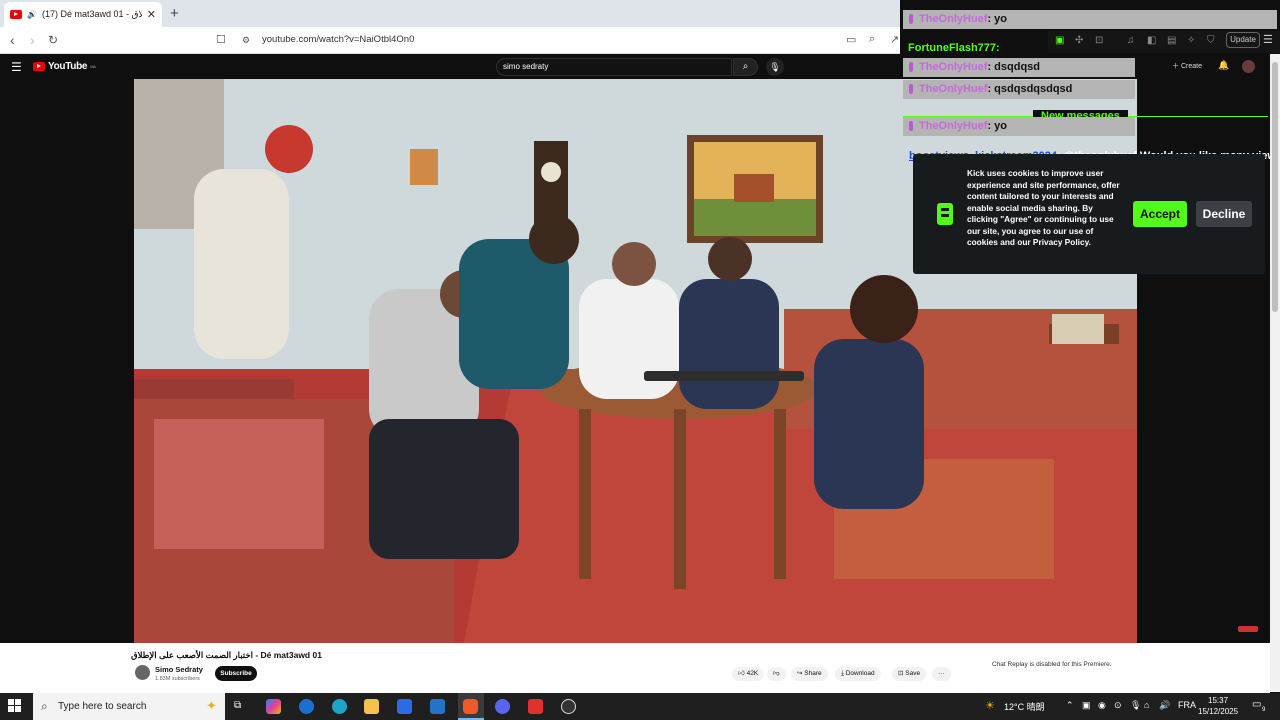  I want to click on url-field: youtube.com/watch?v=NaiOtbl4On0, so click(338, 39).